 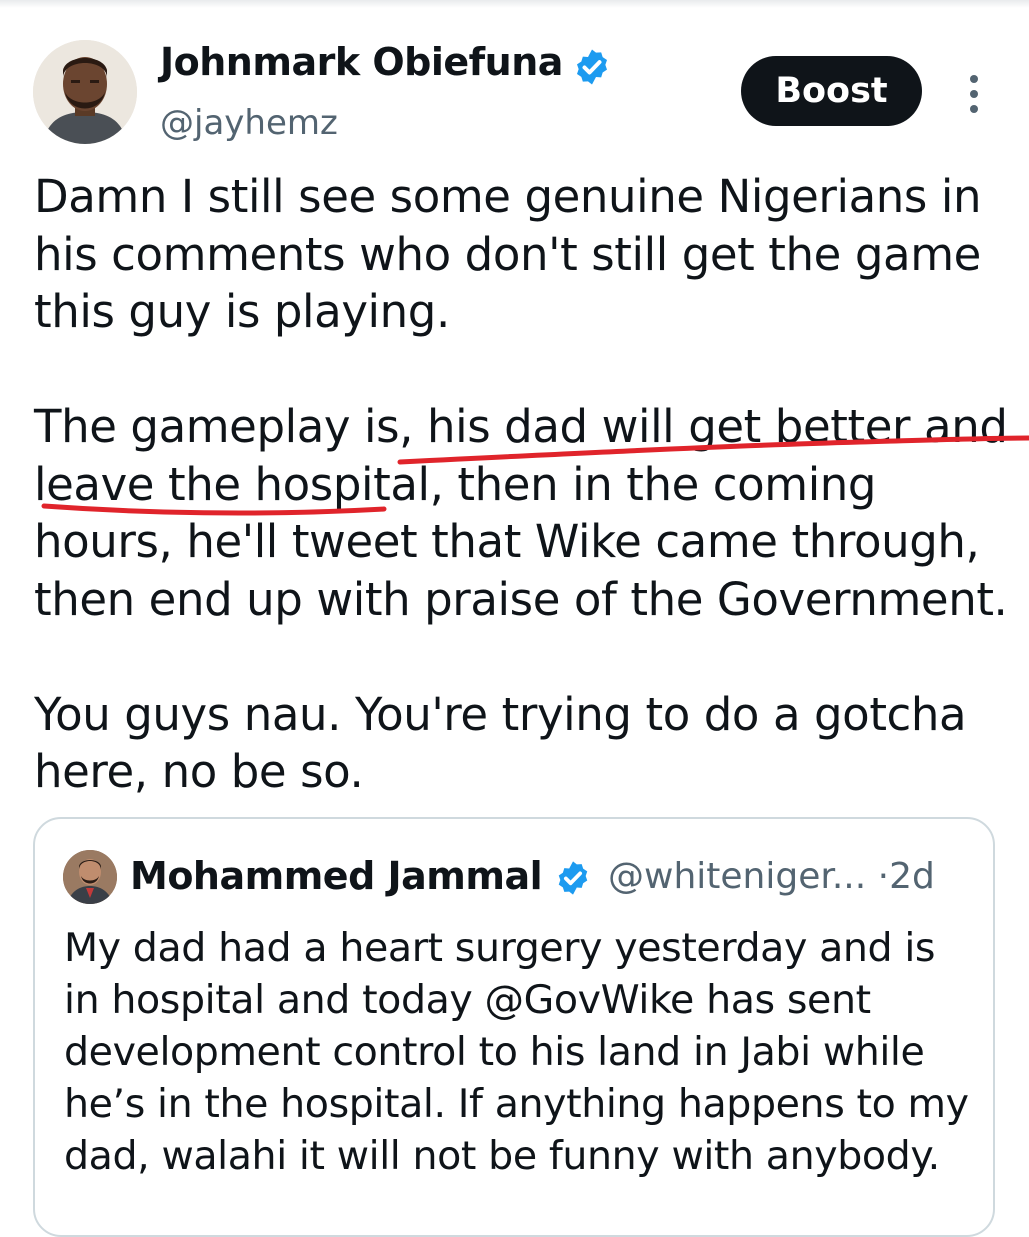 What do you see at coordinates (361, 62) in the screenshot?
I see `author-name: Johnmark Obiefuna` at bounding box center [361, 62].